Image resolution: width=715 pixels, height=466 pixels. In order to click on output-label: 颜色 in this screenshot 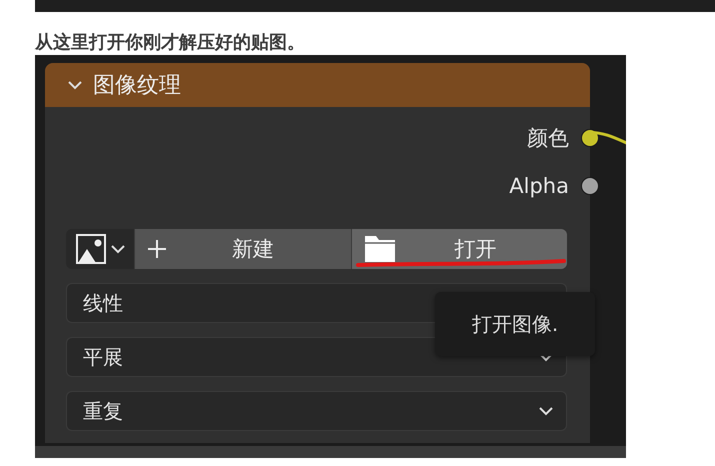, I will do `click(548, 138)`.